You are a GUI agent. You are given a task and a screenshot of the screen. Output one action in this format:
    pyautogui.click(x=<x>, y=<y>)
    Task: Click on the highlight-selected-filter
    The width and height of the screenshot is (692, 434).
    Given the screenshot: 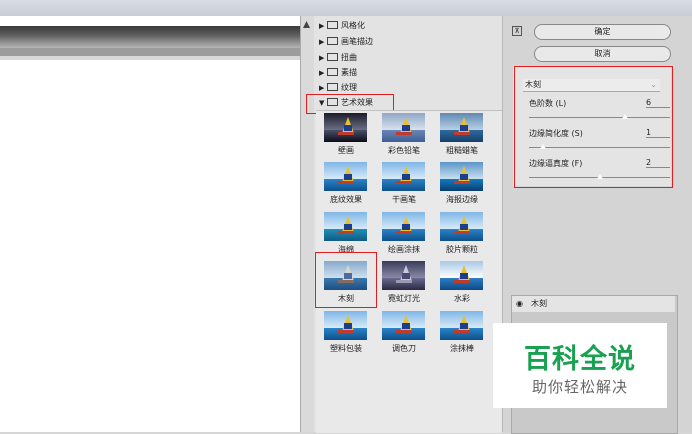 What is the action you would take?
    pyautogui.click(x=346, y=280)
    